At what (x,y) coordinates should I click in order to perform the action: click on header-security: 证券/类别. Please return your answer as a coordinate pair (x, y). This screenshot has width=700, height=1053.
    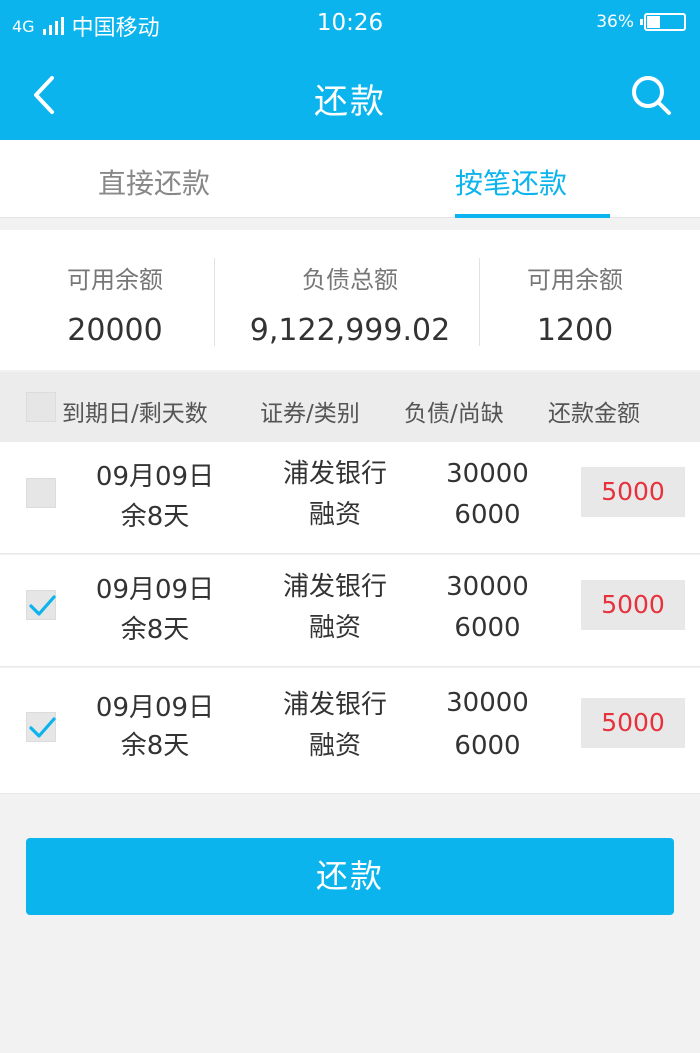
    Looking at the image, I should click on (310, 414).